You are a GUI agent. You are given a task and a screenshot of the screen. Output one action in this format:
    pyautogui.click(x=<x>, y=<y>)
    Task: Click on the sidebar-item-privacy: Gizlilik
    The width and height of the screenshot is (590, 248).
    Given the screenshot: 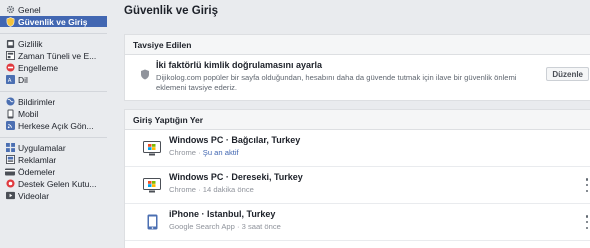 What is the action you would take?
    pyautogui.click(x=53, y=43)
    